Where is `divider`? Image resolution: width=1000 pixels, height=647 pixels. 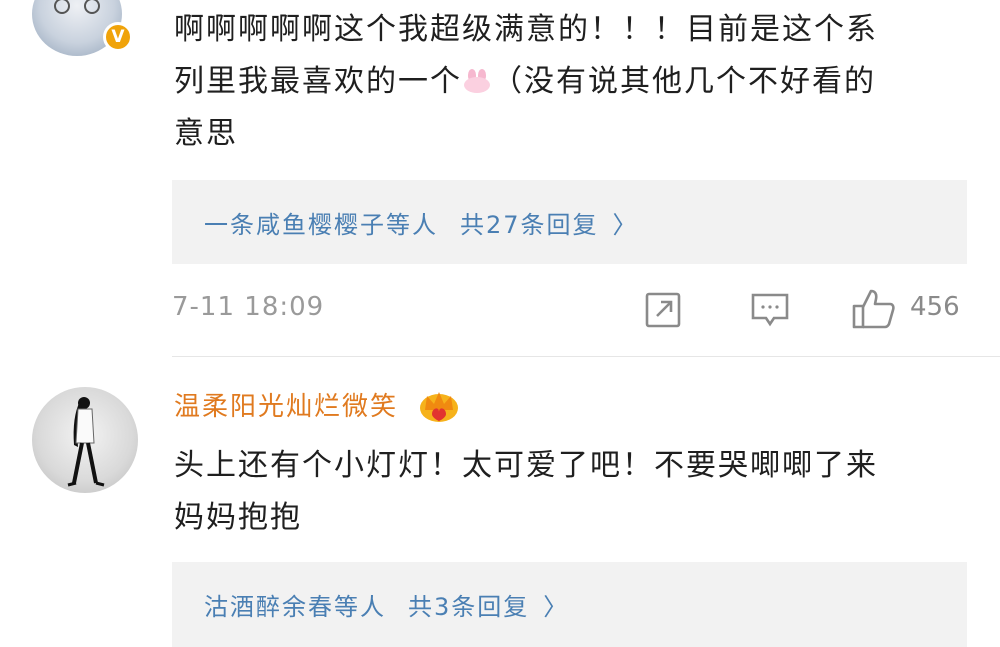 divider is located at coordinates (586, 356).